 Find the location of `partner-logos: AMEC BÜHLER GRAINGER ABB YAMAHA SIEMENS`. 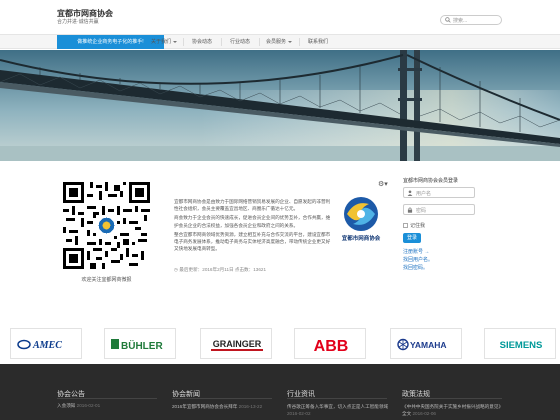

partner-logos: AMEC BÜHLER GRAINGER ABB YAMAHA SIEMENS is located at coordinates (280, 341).